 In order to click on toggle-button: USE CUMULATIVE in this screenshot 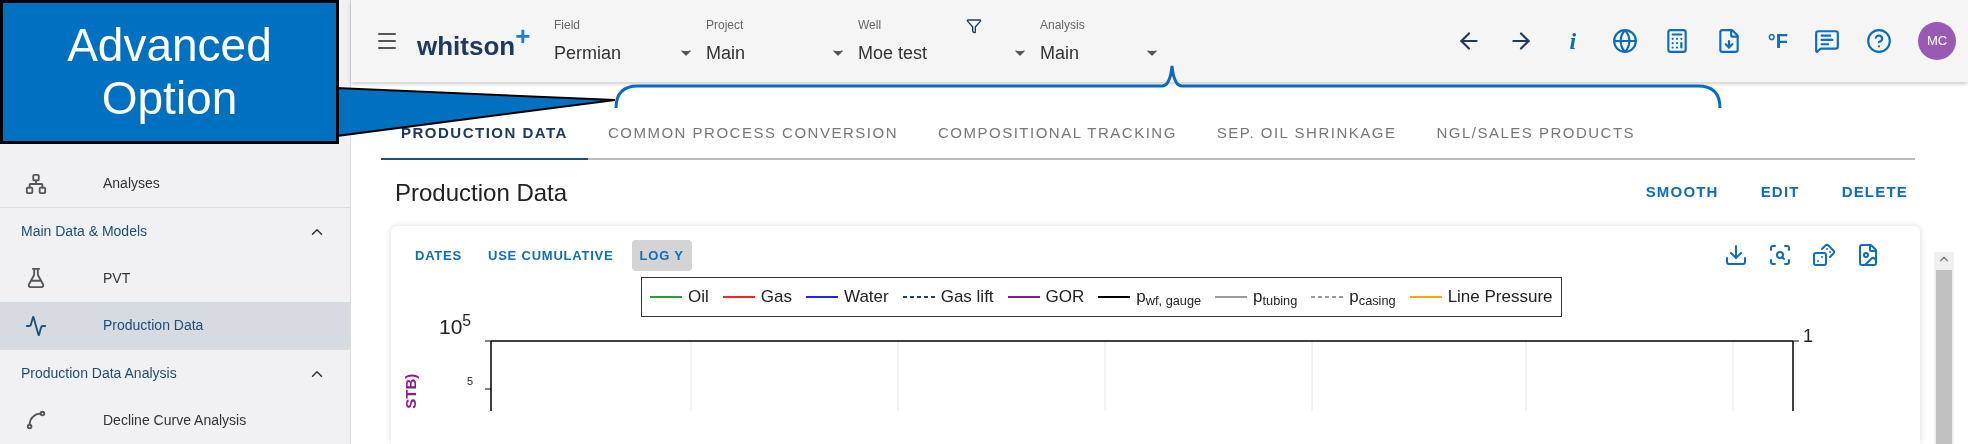, I will do `click(551, 255)`.